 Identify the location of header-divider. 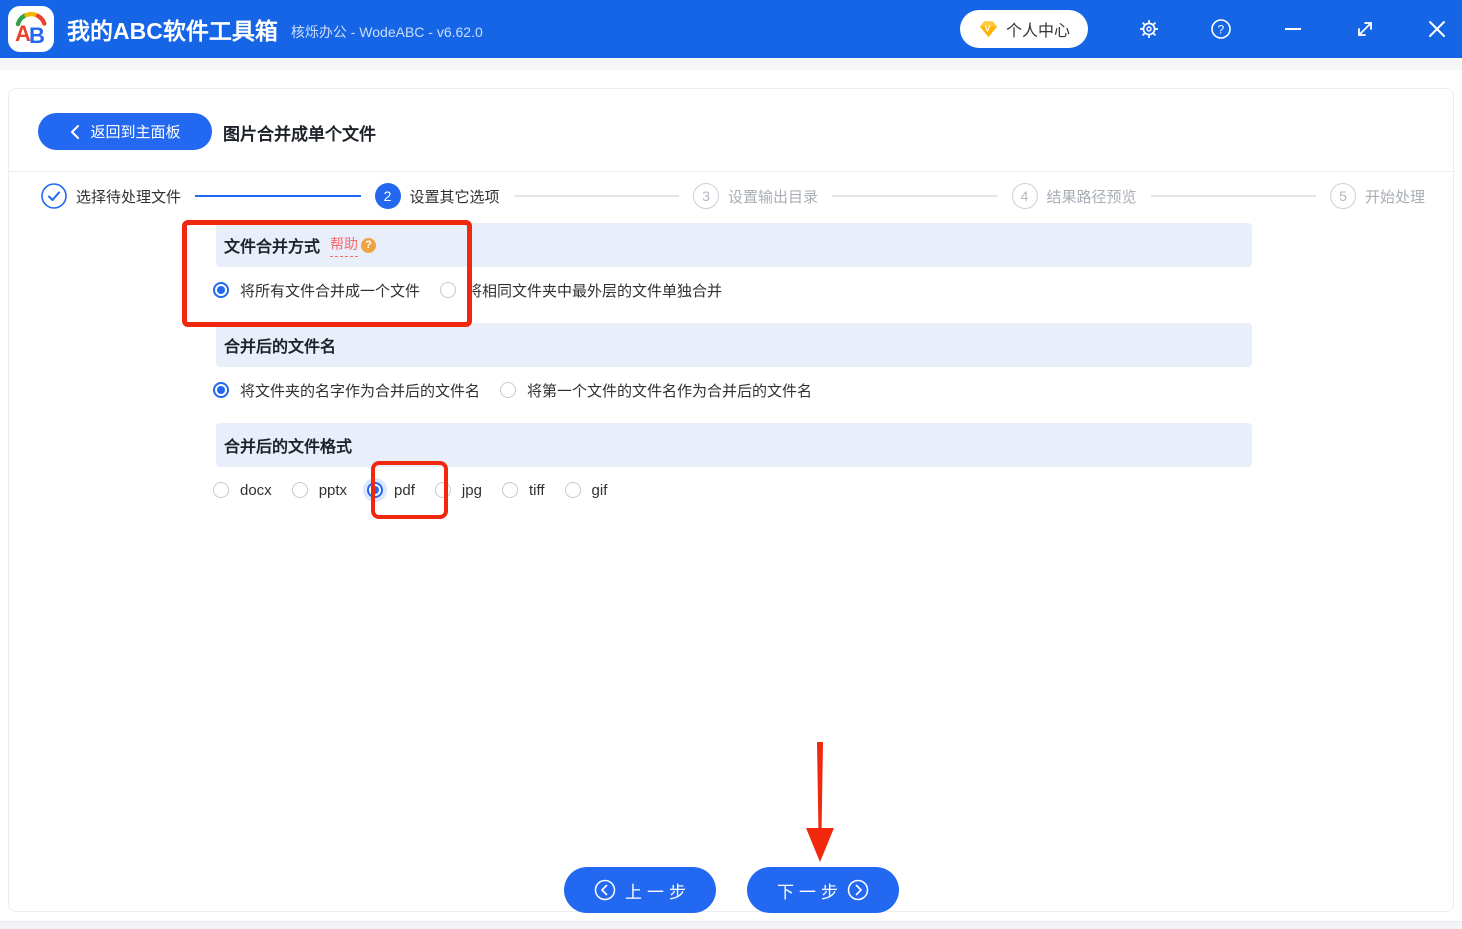
(731, 171).